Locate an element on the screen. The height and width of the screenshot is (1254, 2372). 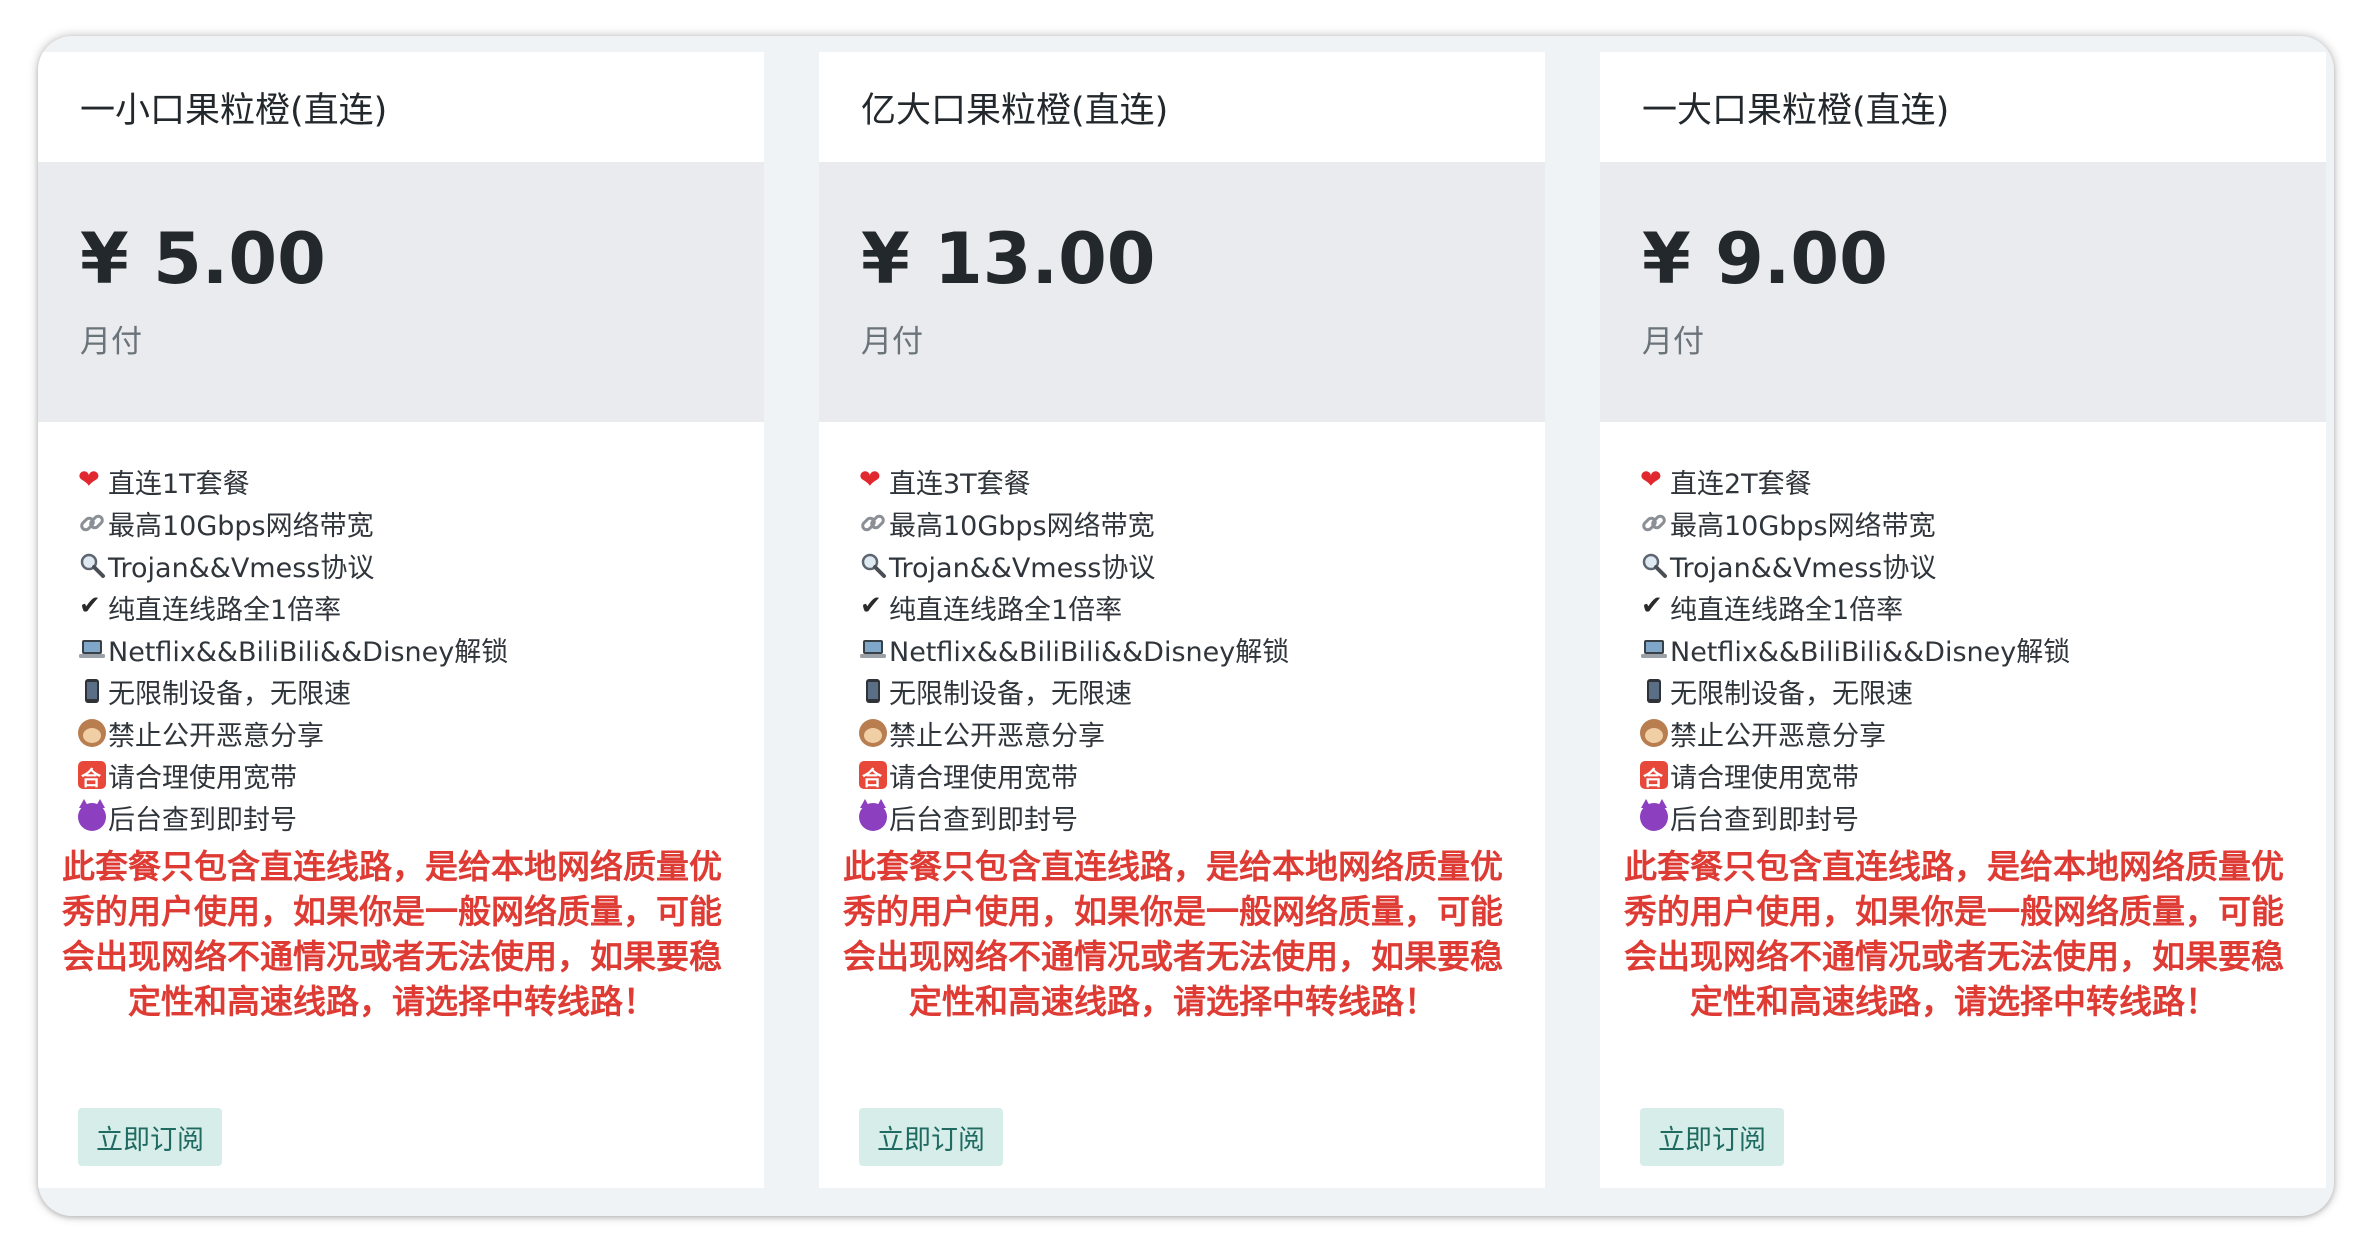
monkey-icon is located at coordinates (92, 733).